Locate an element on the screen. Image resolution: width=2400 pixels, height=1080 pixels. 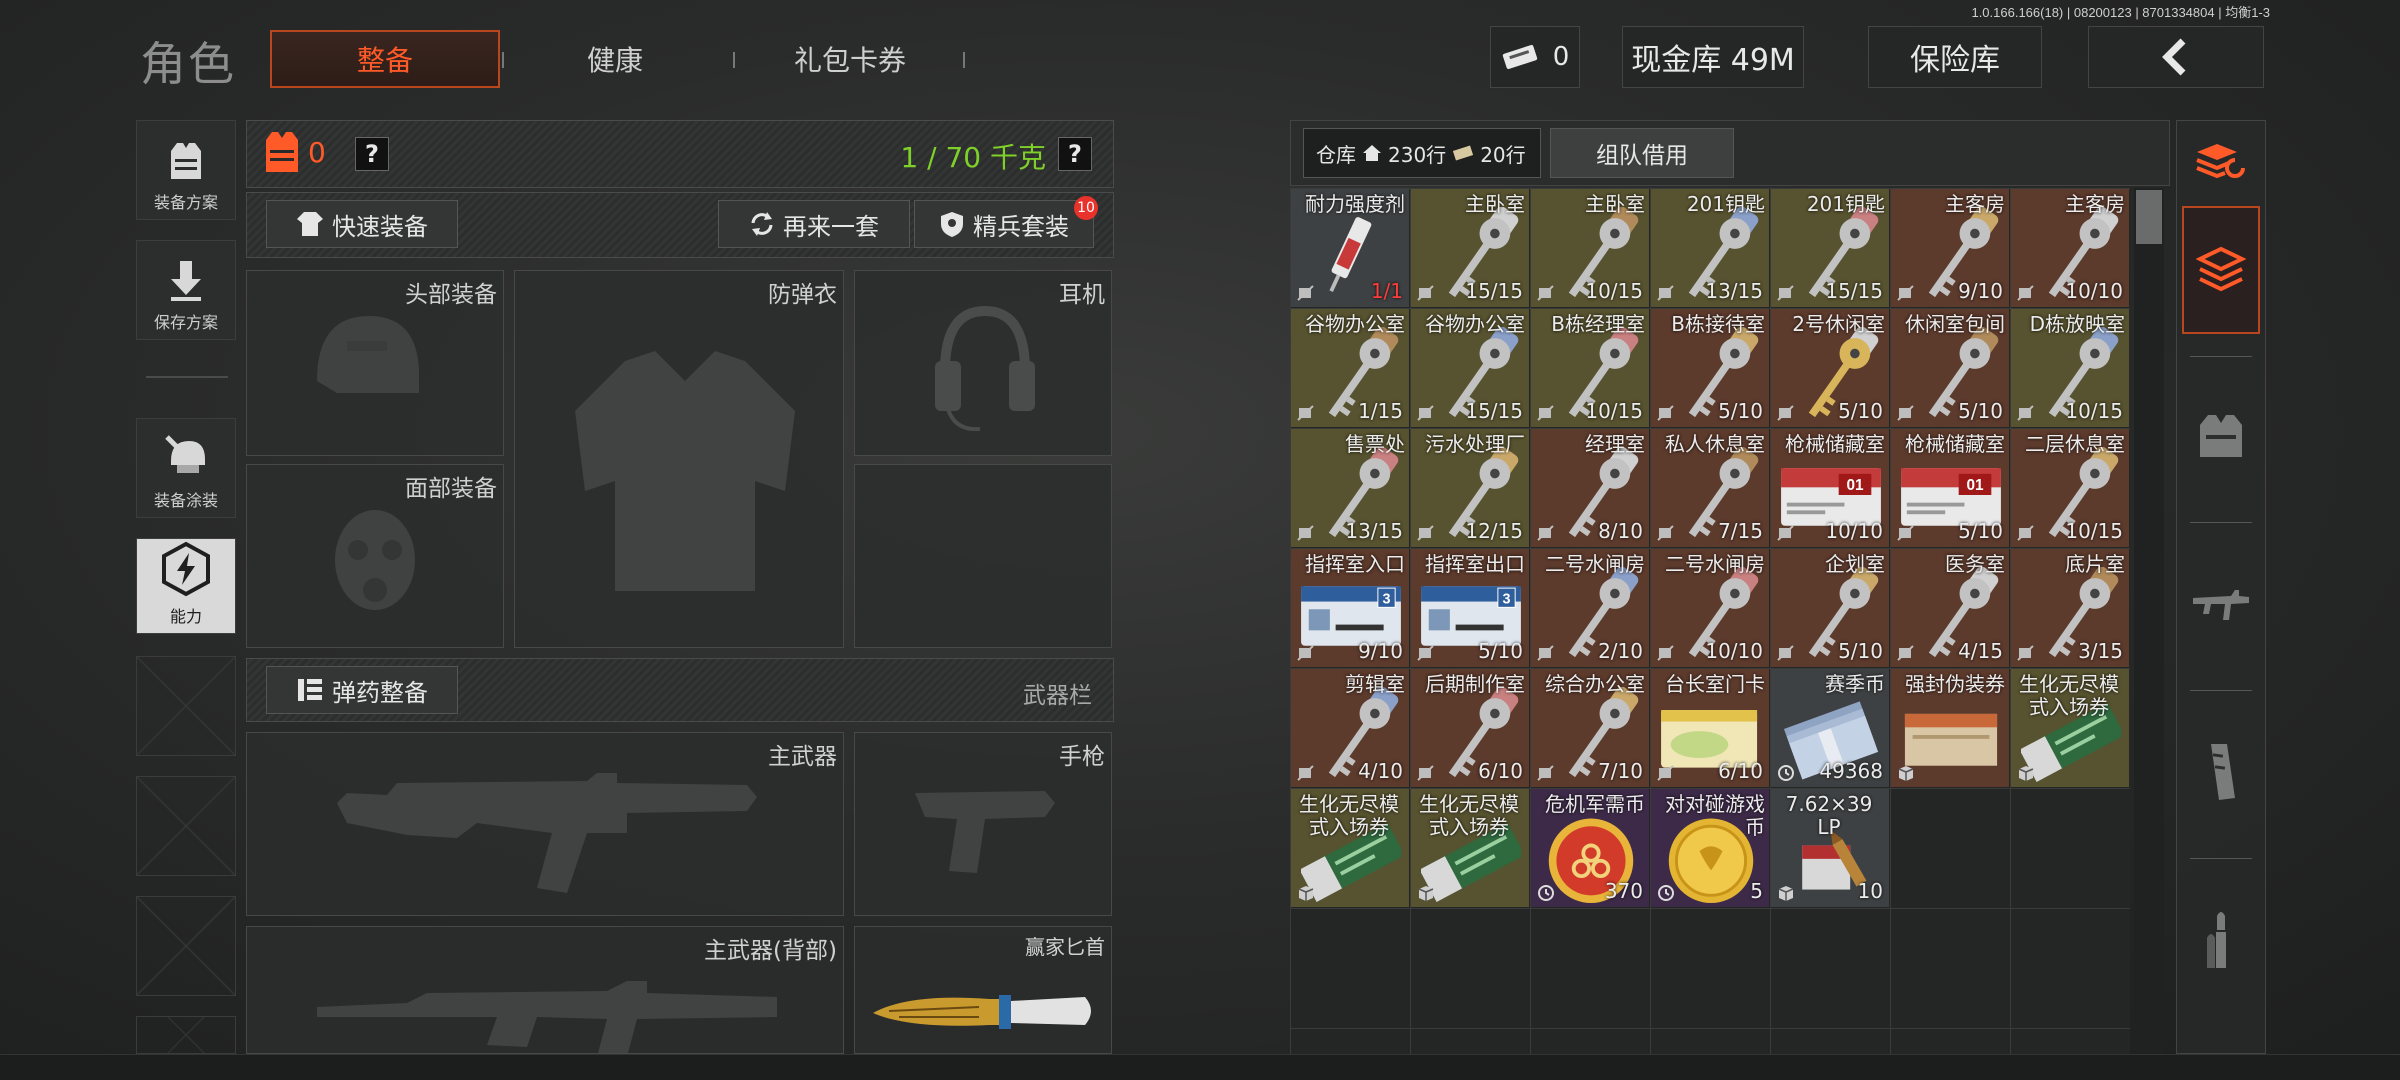
category-weapons is located at coordinates (2221, 604).